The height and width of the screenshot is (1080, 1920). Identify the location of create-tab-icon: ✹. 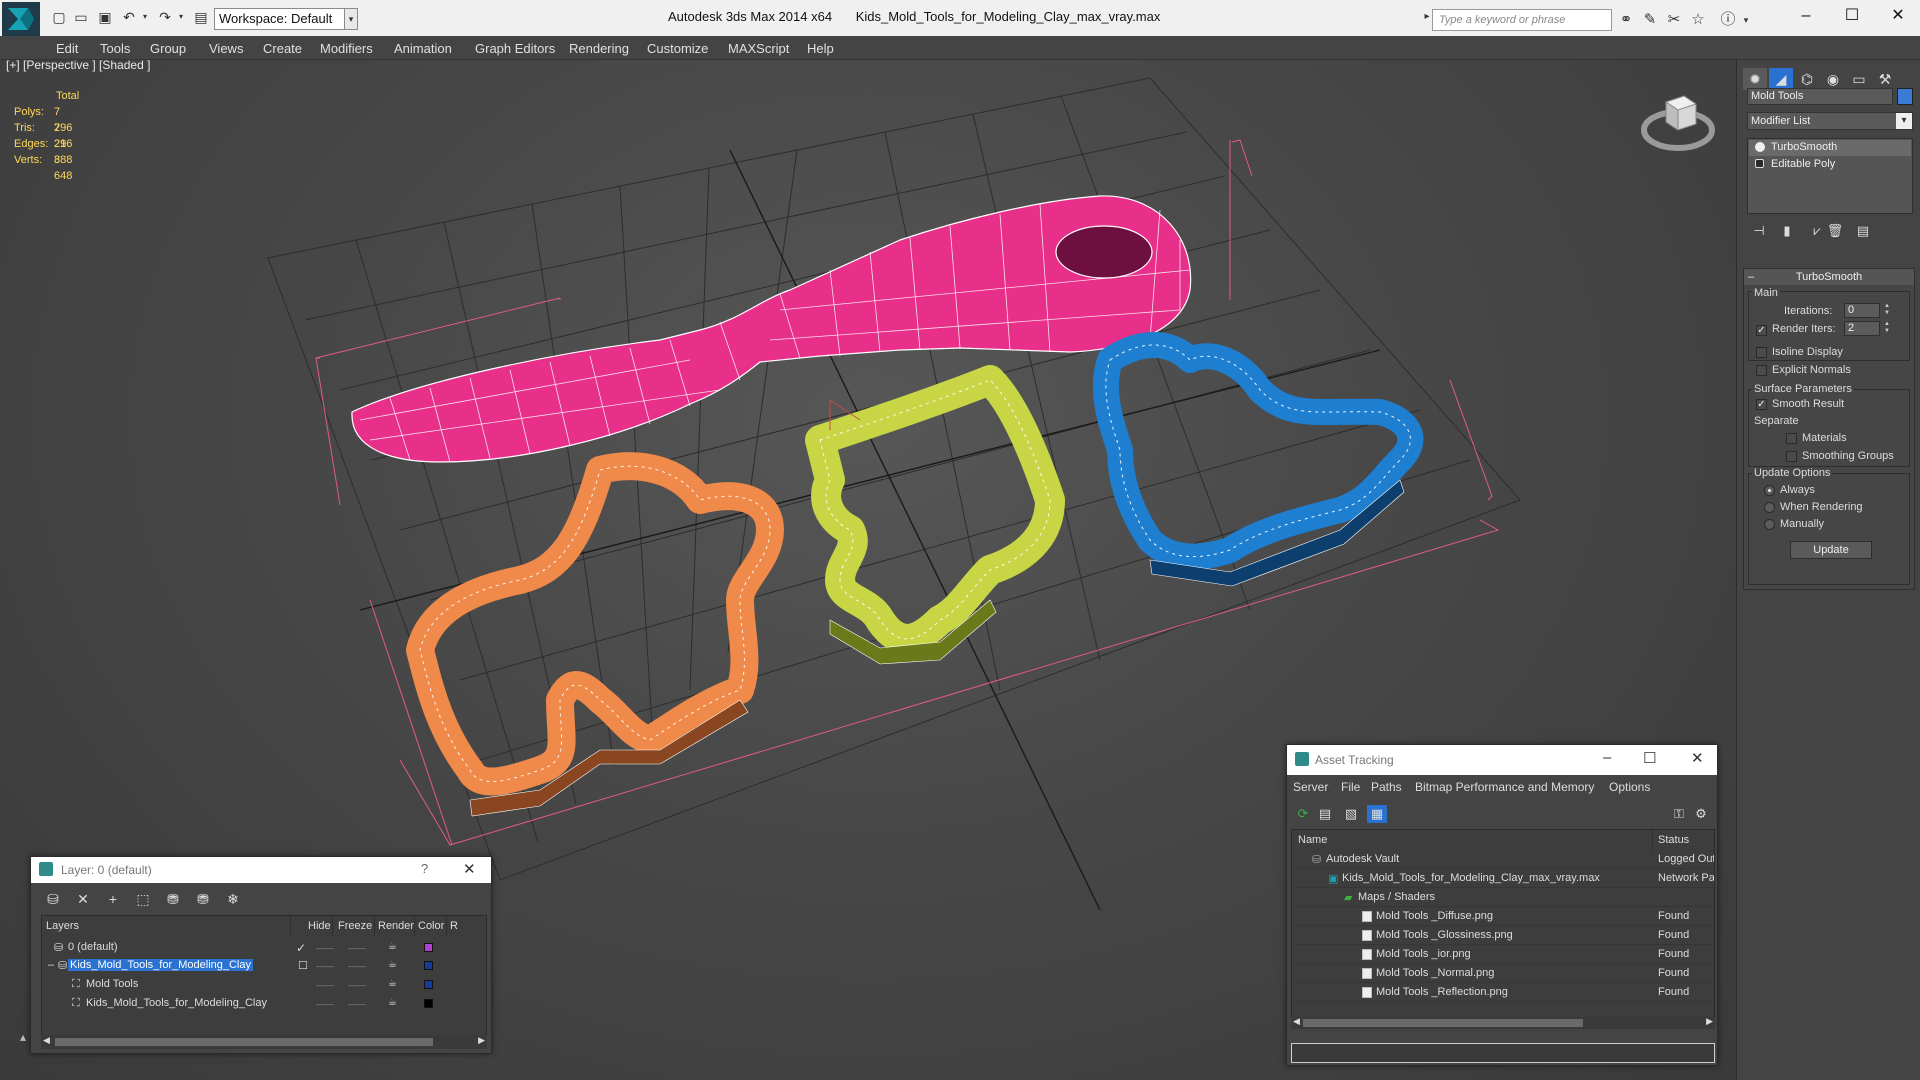
(1755, 79).